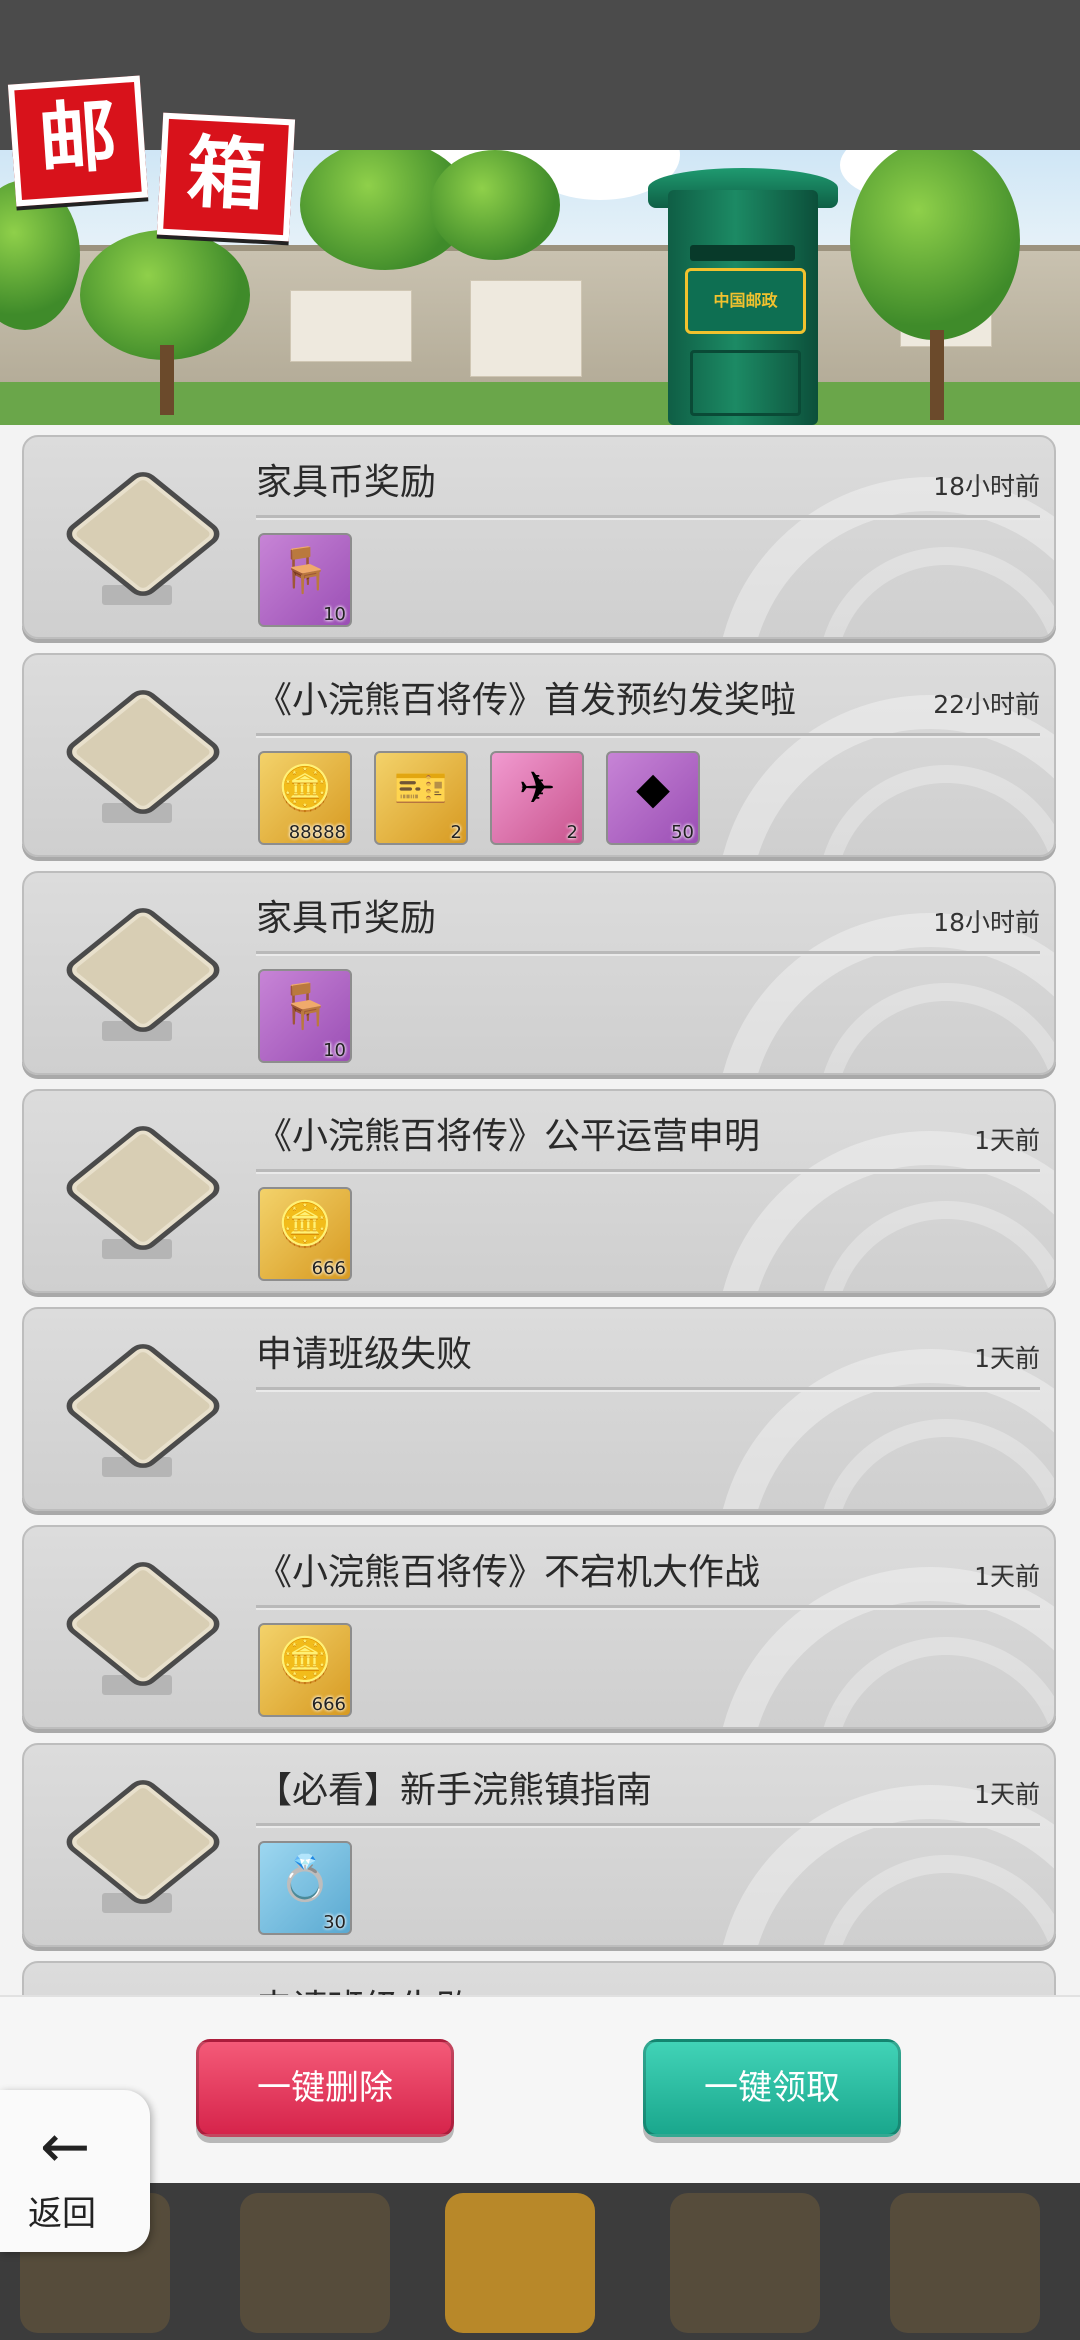 The width and height of the screenshot is (1080, 2340). Describe the element at coordinates (539, 1845) in the screenshot. I see `mail-card: 【必看】新手浣熊镇指南 1天前 💍 30` at that location.